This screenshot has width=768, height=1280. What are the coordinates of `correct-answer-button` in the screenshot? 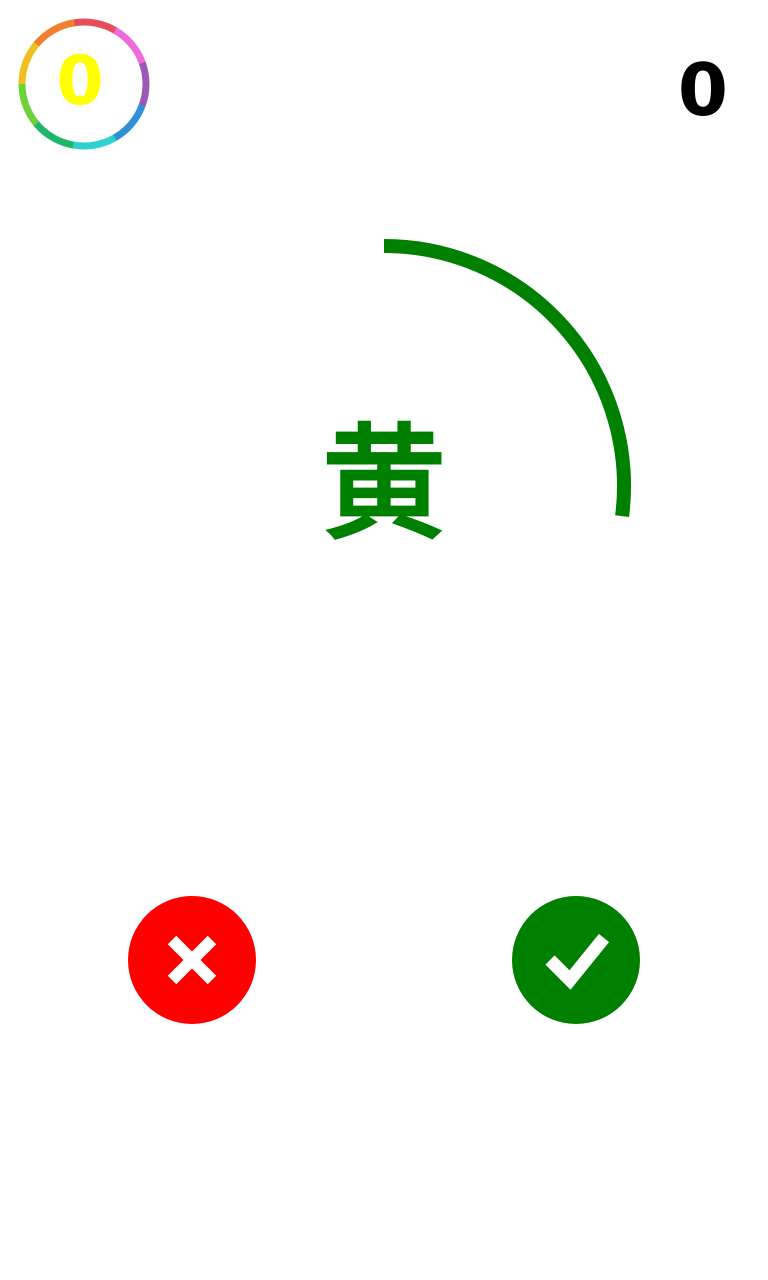 It's located at (576, 960).